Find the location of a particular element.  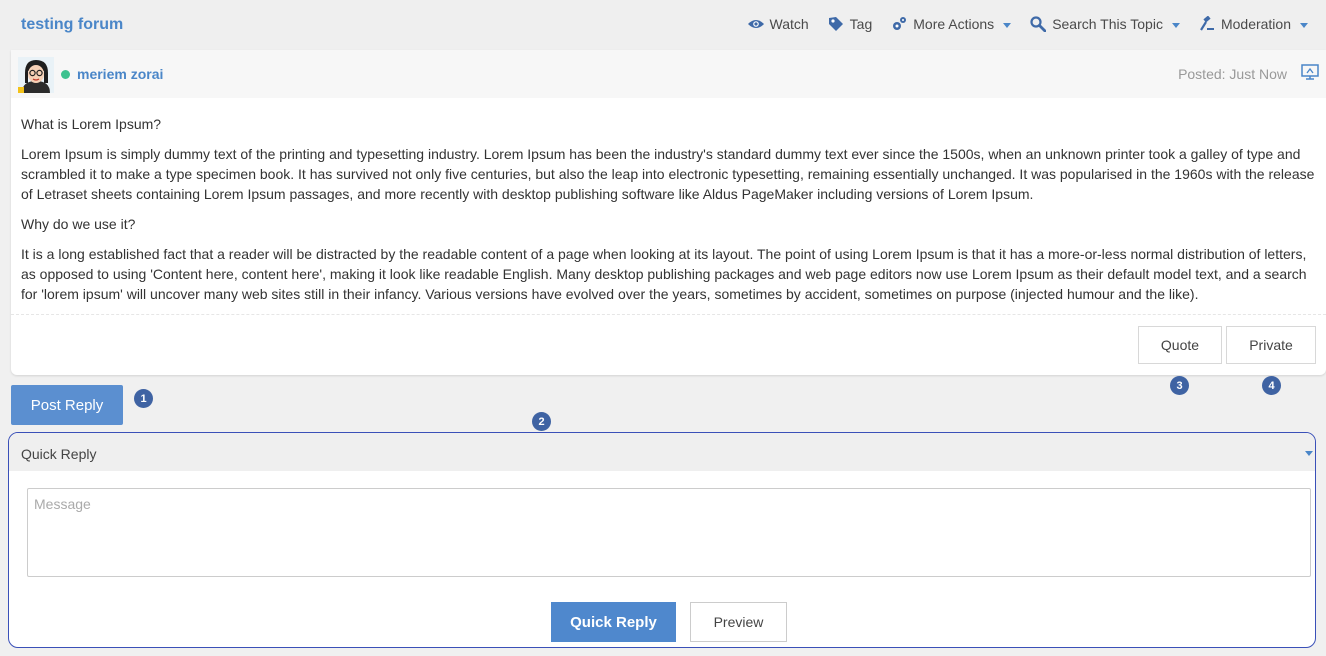

eye-icon is located at coordinates (756, 24).